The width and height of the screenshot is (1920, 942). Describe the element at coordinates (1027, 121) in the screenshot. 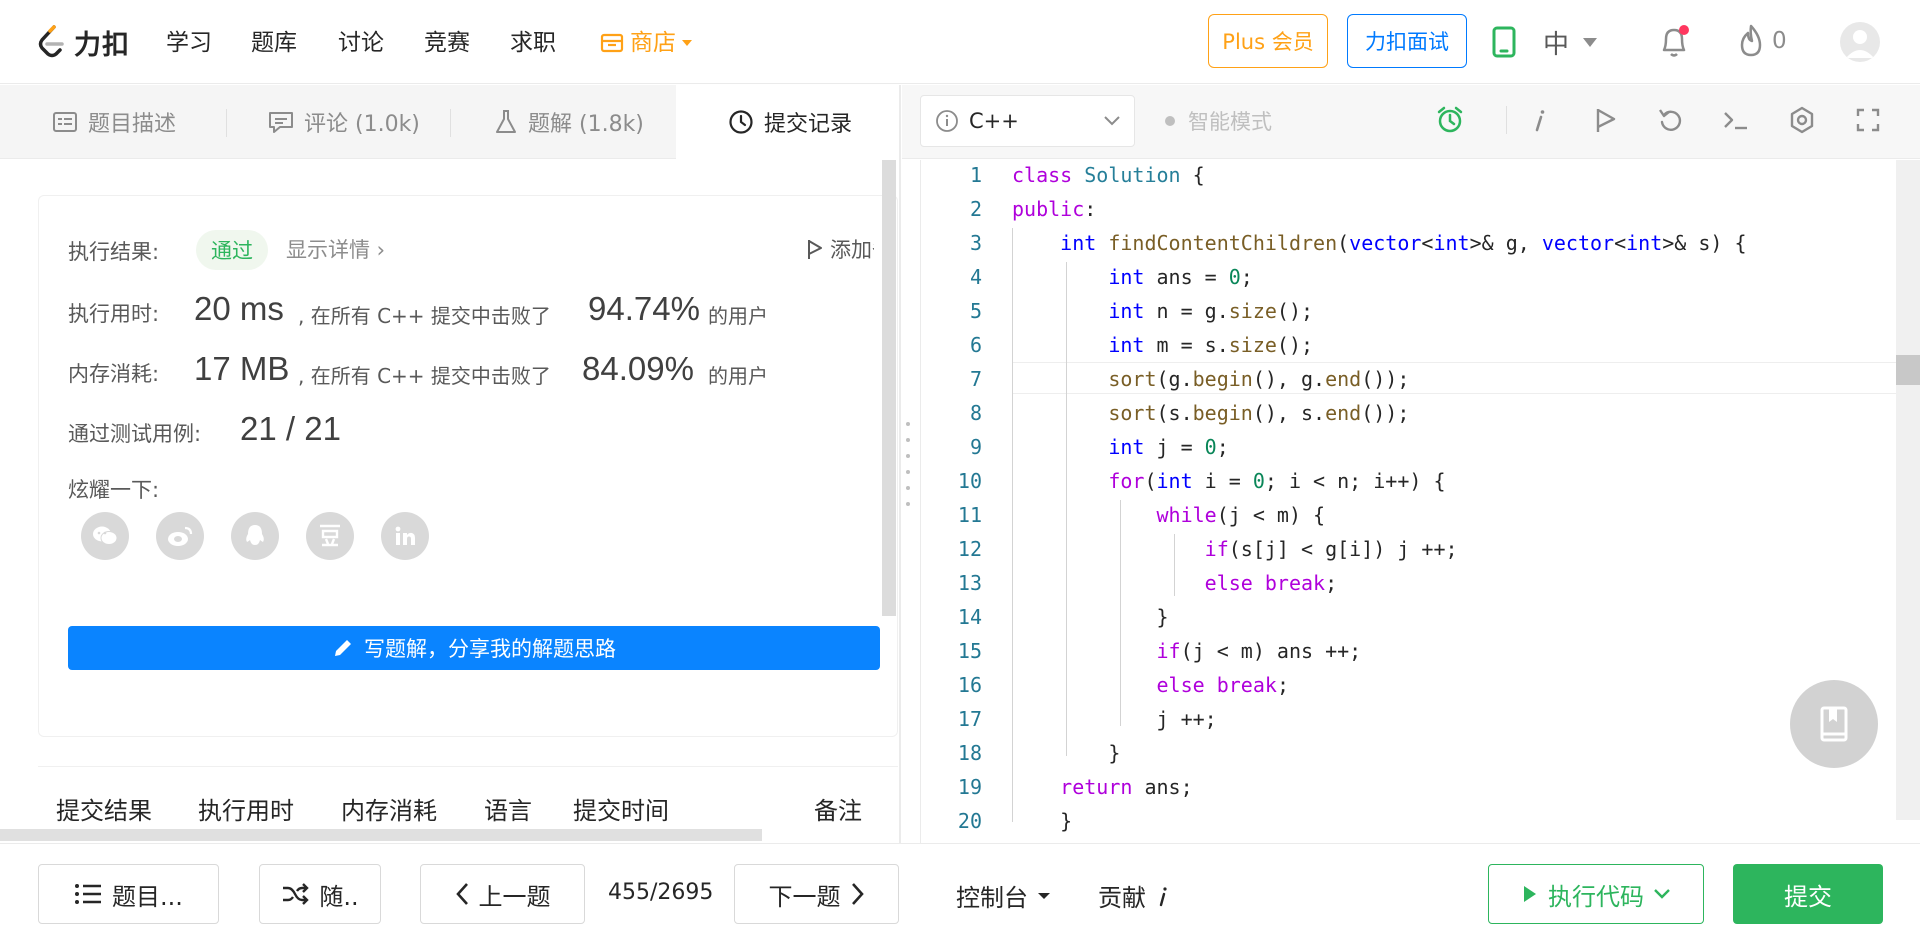

I see `language-select: C++` at that location.